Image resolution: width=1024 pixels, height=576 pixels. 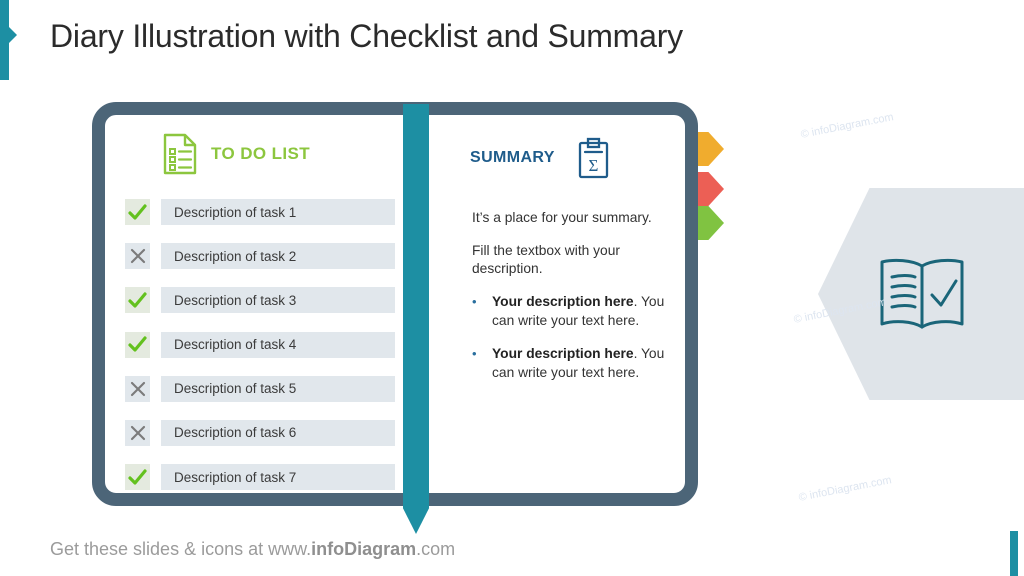 I want to click on ribbon-bookmark, so click(x=416, y=319).